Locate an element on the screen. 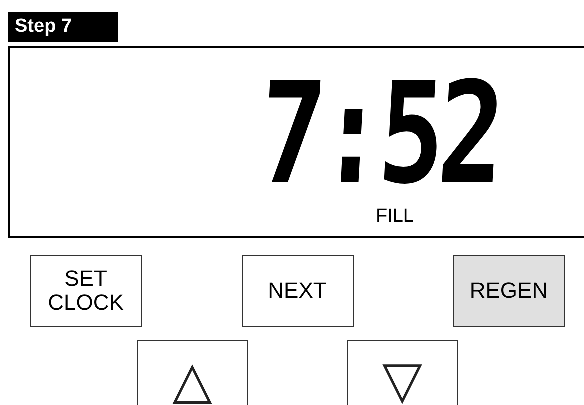 The height and width of the screenshot is (405, 584). arrow-button: △ is located at coordinates (192, 372).